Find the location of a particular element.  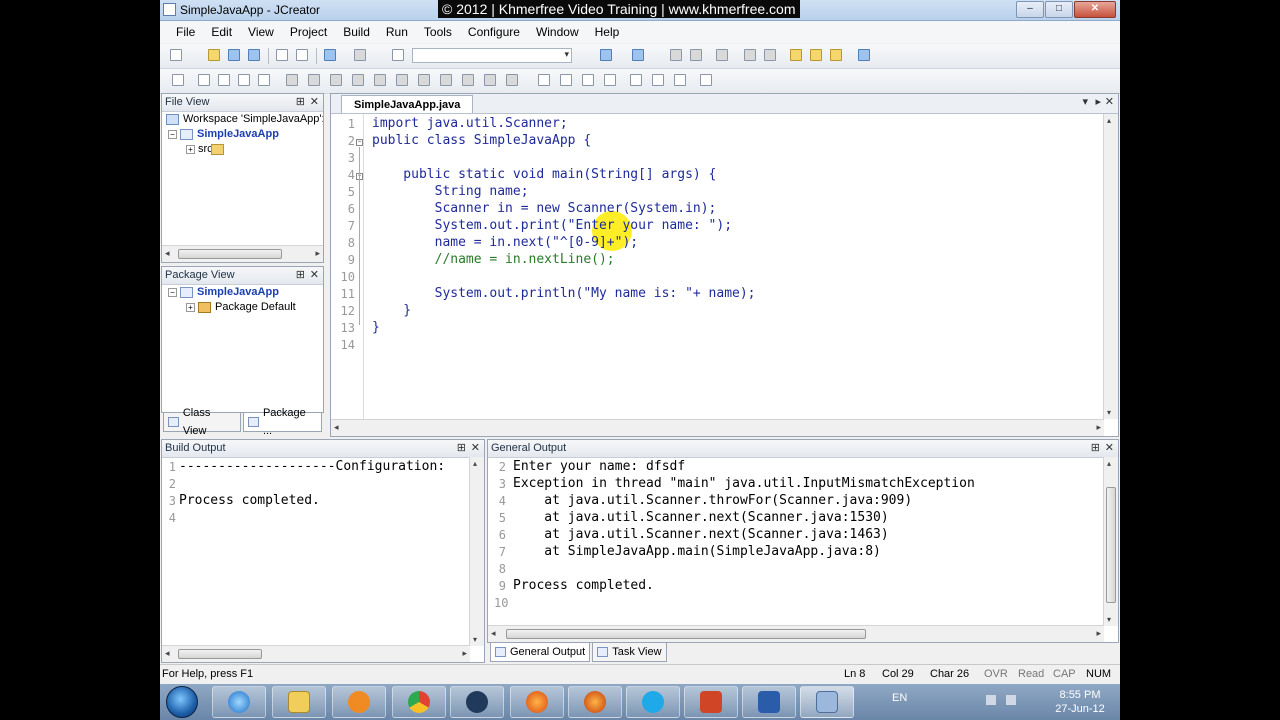

taskbar-firefox is located at coordinates (537, 702).